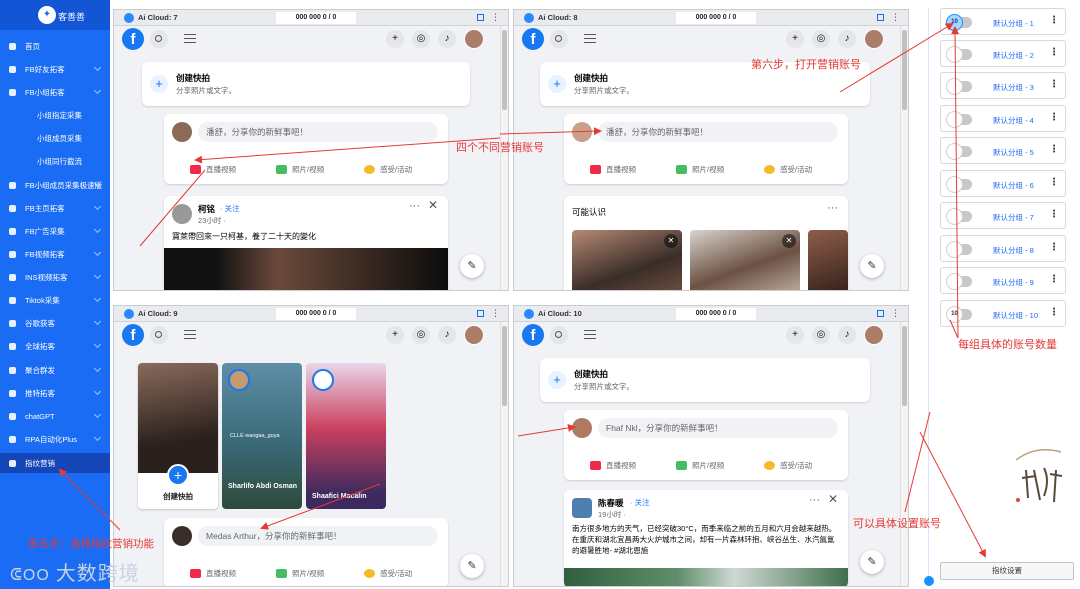  What do you see at coordinates (55, 416) in the screenshot?
I see `sidebar-item: chatGPT` at bounding box center [55, 416].